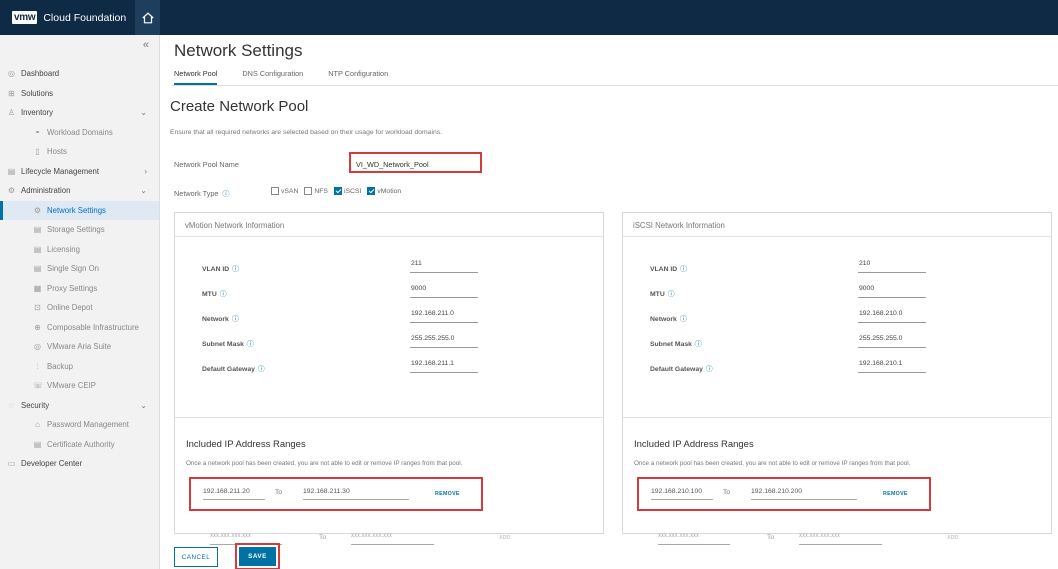 Image resolution: width=1058 pixels, height=569 pixels. I want to click on sidebar-item-composable-infrastructure: ⊕ Composable Infrastructure, so click(79, 328).